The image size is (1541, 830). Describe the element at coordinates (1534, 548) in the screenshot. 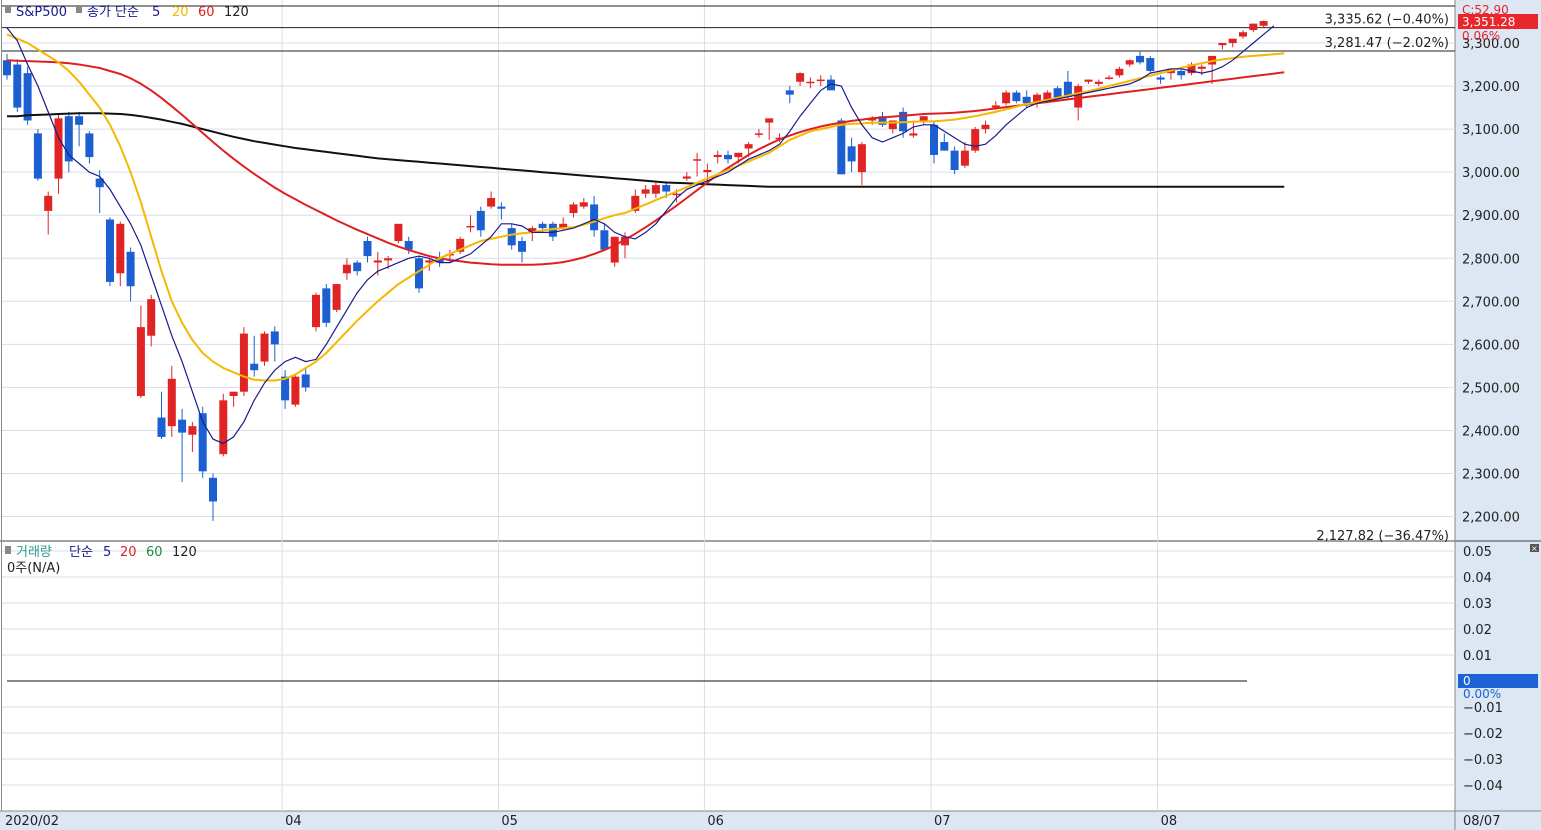

I see `pane-close-glyph: ×` at that location.